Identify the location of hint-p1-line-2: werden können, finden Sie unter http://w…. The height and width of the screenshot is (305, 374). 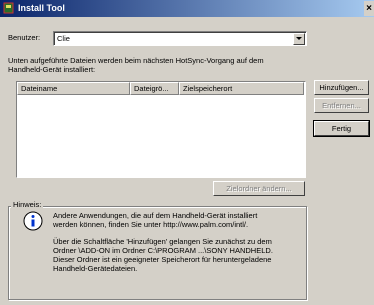
(151, 224).